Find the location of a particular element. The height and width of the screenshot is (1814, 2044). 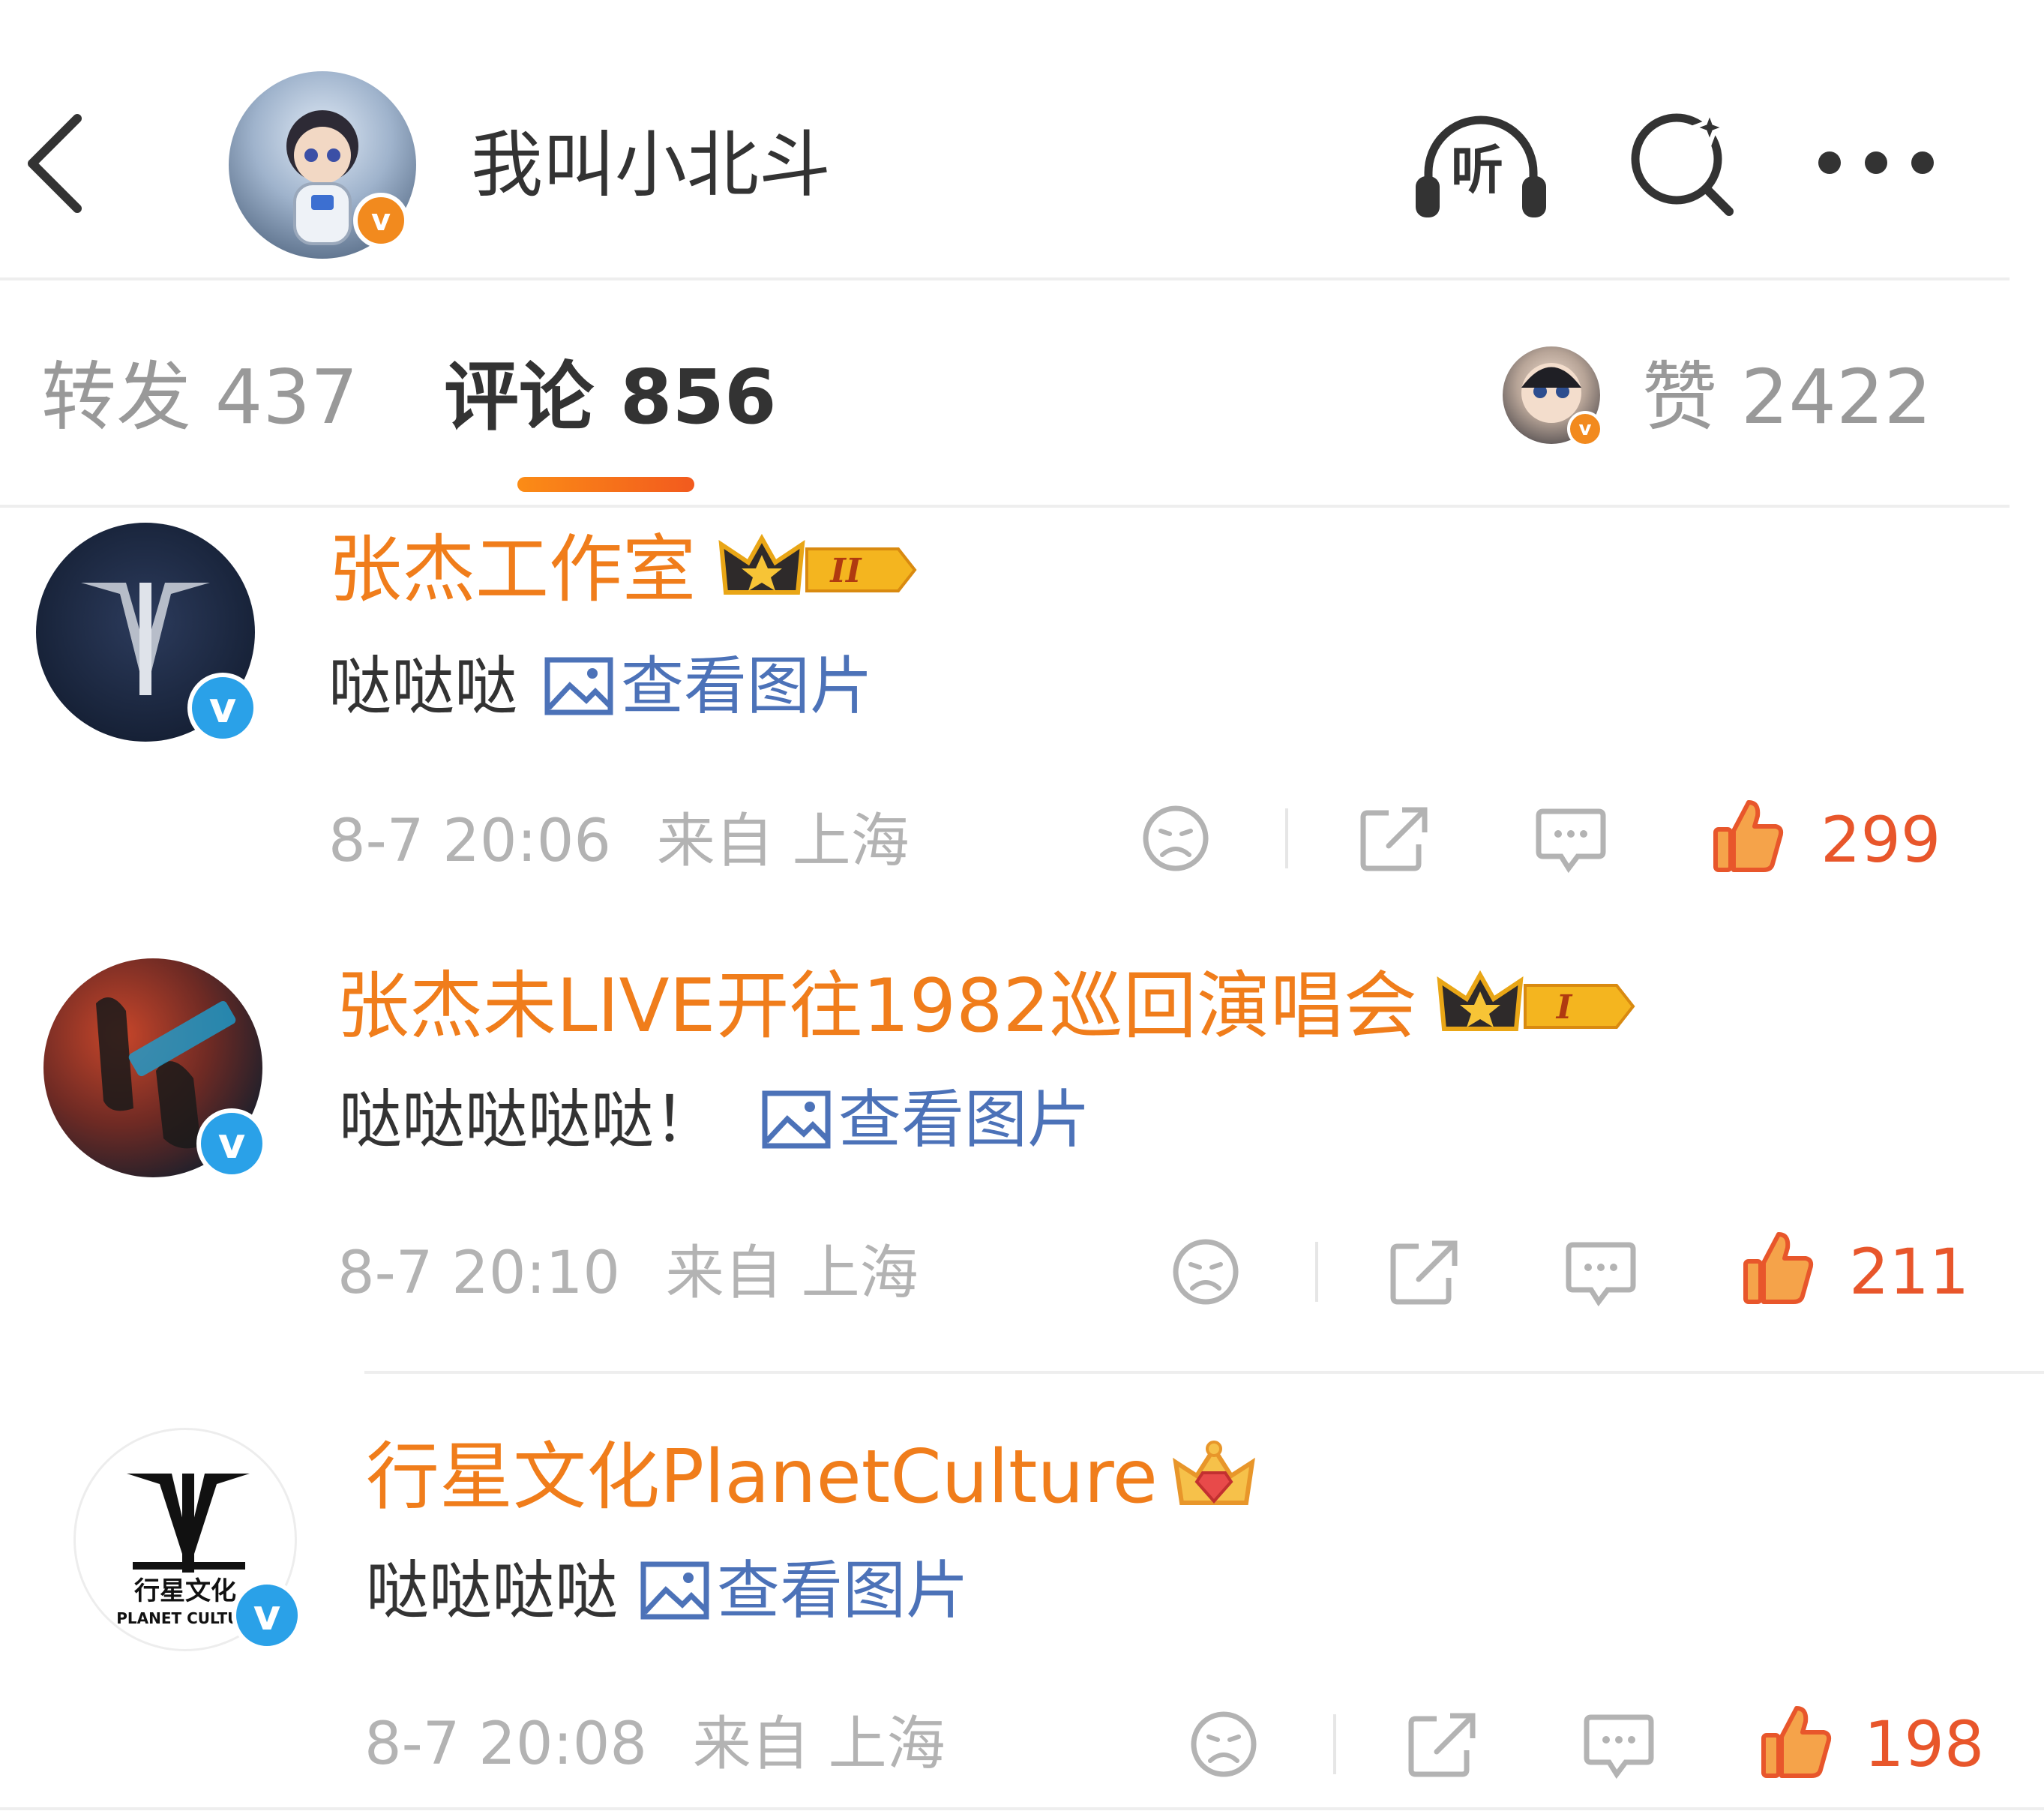

comment-time: 8-7 20:06 is located at coordinates (470, 841).